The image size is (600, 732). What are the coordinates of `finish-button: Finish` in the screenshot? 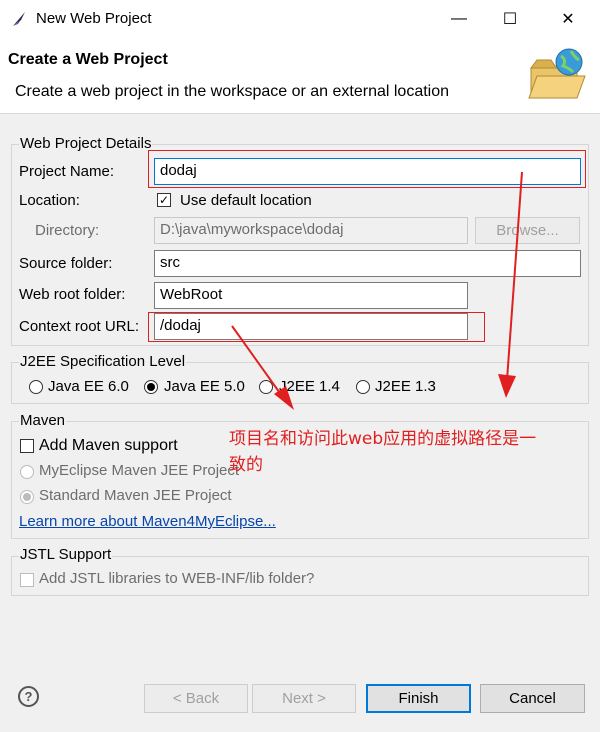 It's located at (418, 698).